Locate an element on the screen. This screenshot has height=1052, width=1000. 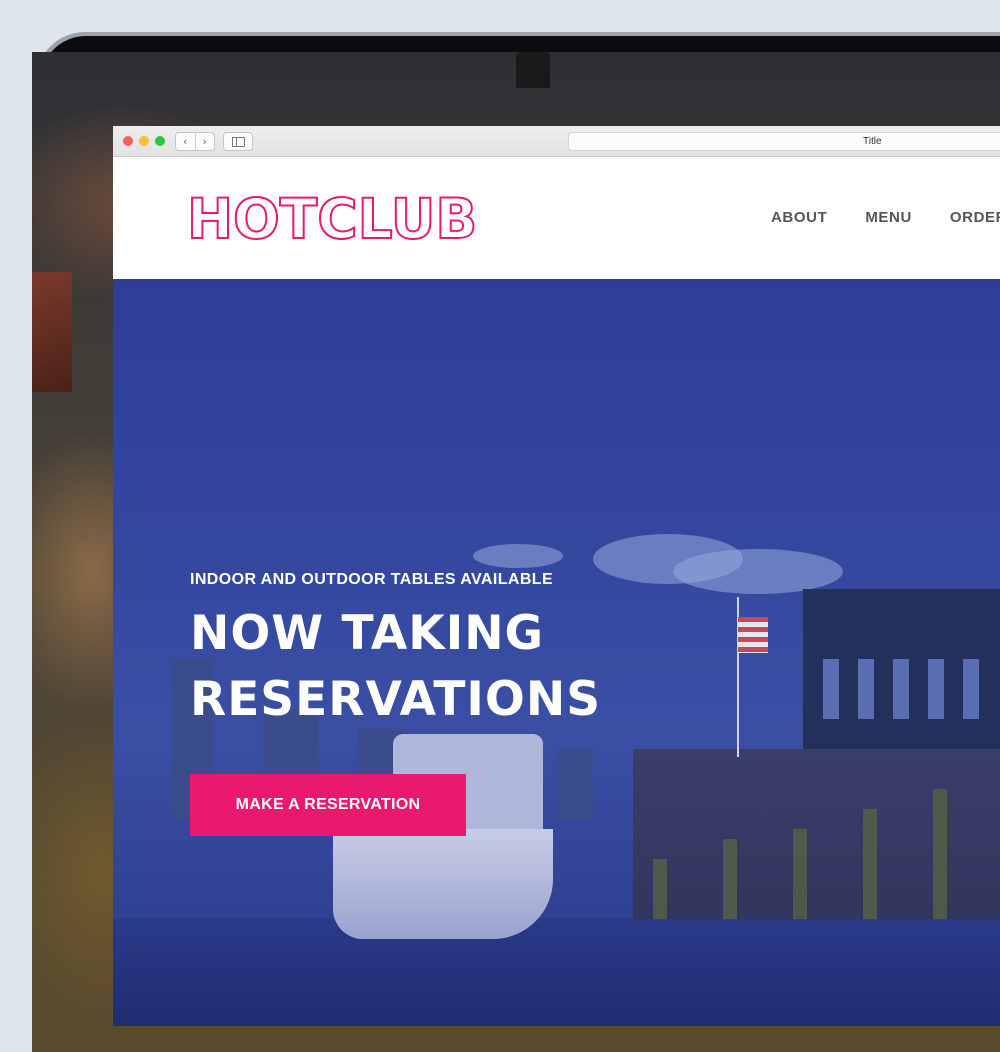
history-nav: ‹ › is located at coordinates (195, 141).